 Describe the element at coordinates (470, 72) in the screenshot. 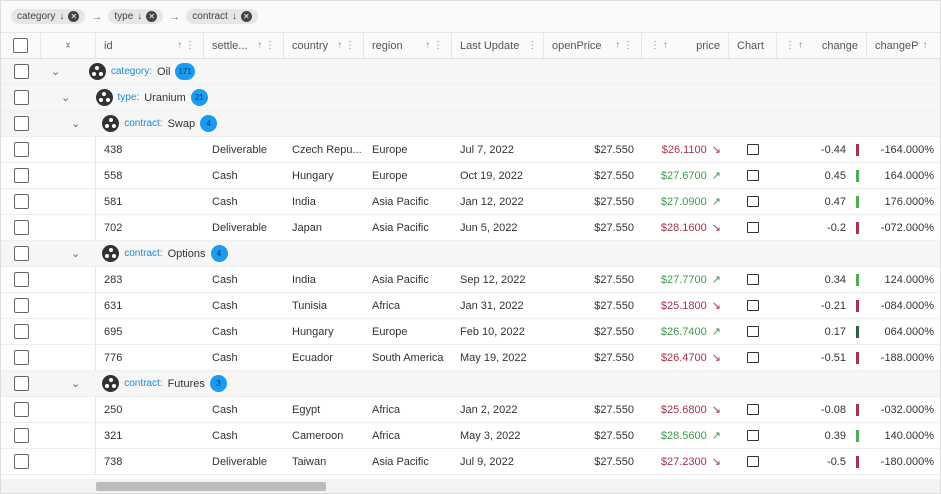

I see `group-row-category: ⌄ category: Oil 171` at that location.